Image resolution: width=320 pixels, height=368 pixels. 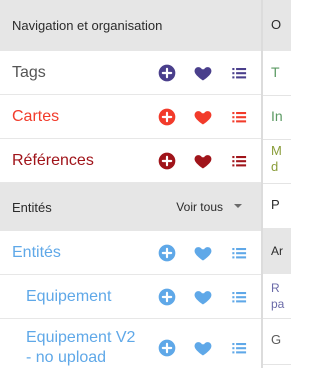 I want to click on right-item-1: T, so click(x=277, y=72).